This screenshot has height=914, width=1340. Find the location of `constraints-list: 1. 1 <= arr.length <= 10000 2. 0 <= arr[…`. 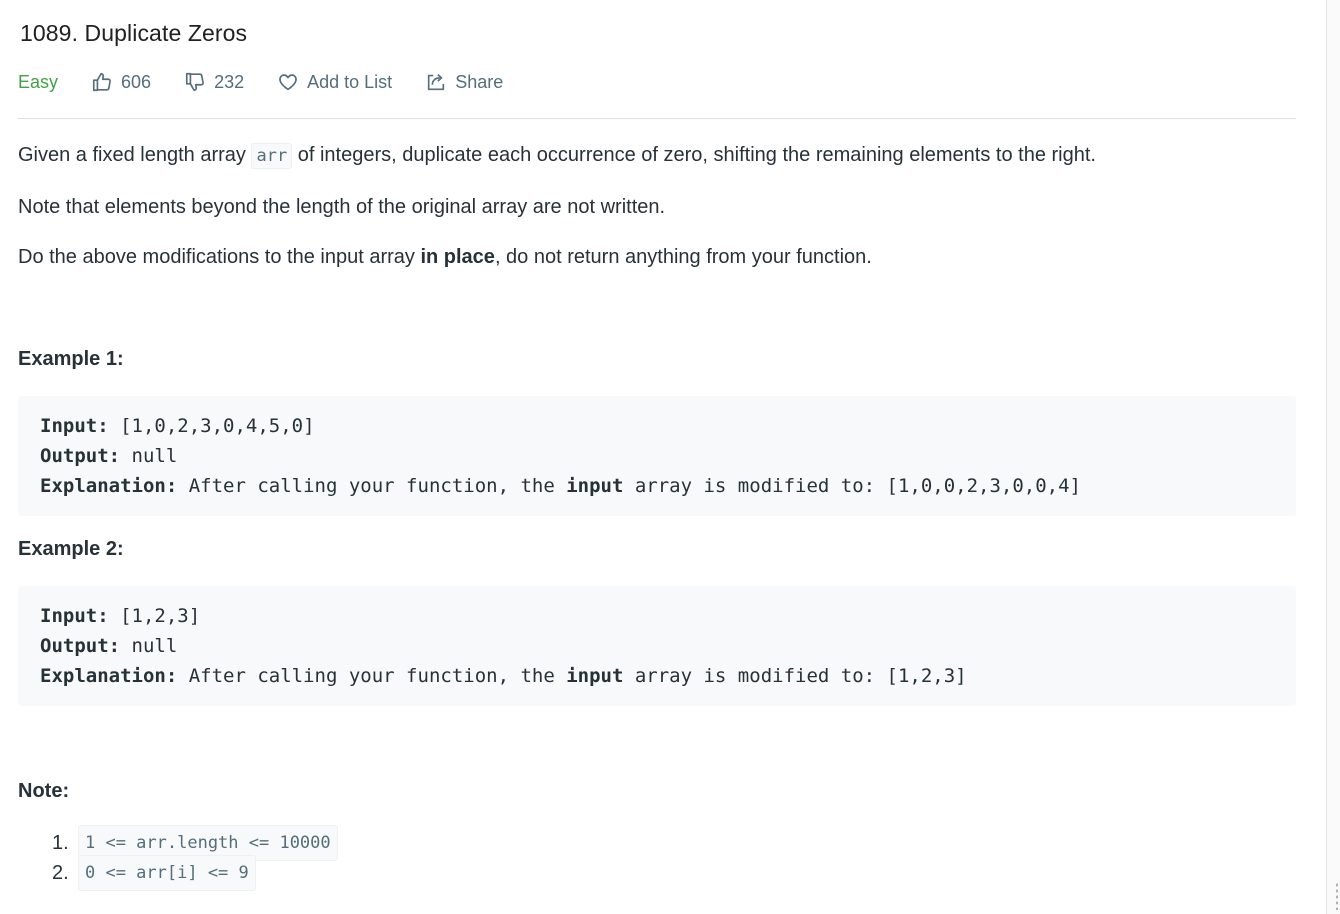

constraints-list: 1. 1 <= arr.length <= 10000 2. 0 <= arr[… is located at coordinates (195, 858).